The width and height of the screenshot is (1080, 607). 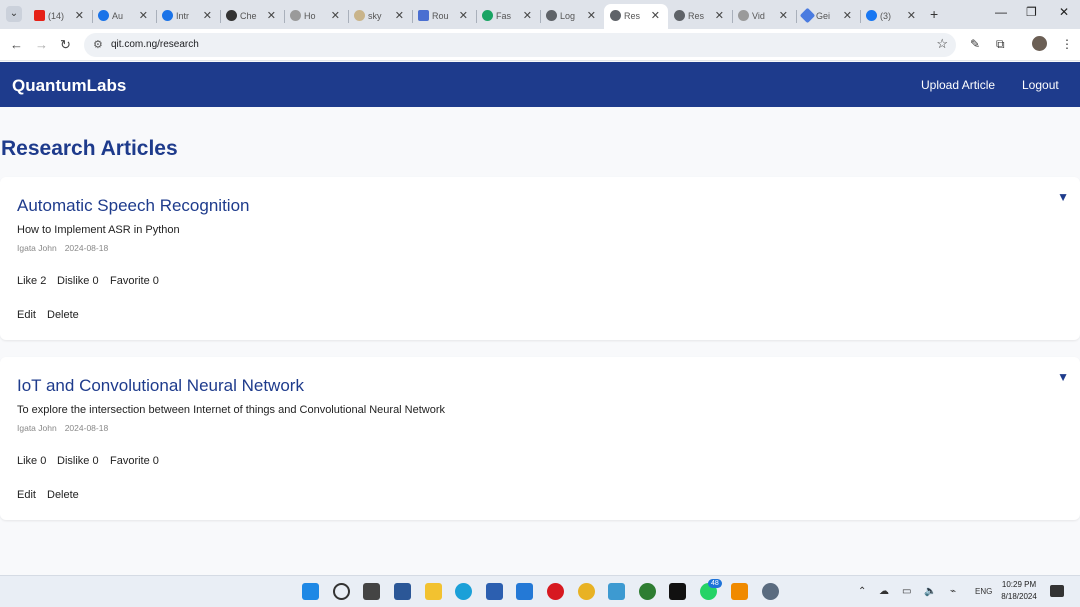 I want to click on minimize-icon: —, so click(x=1001, y=12).